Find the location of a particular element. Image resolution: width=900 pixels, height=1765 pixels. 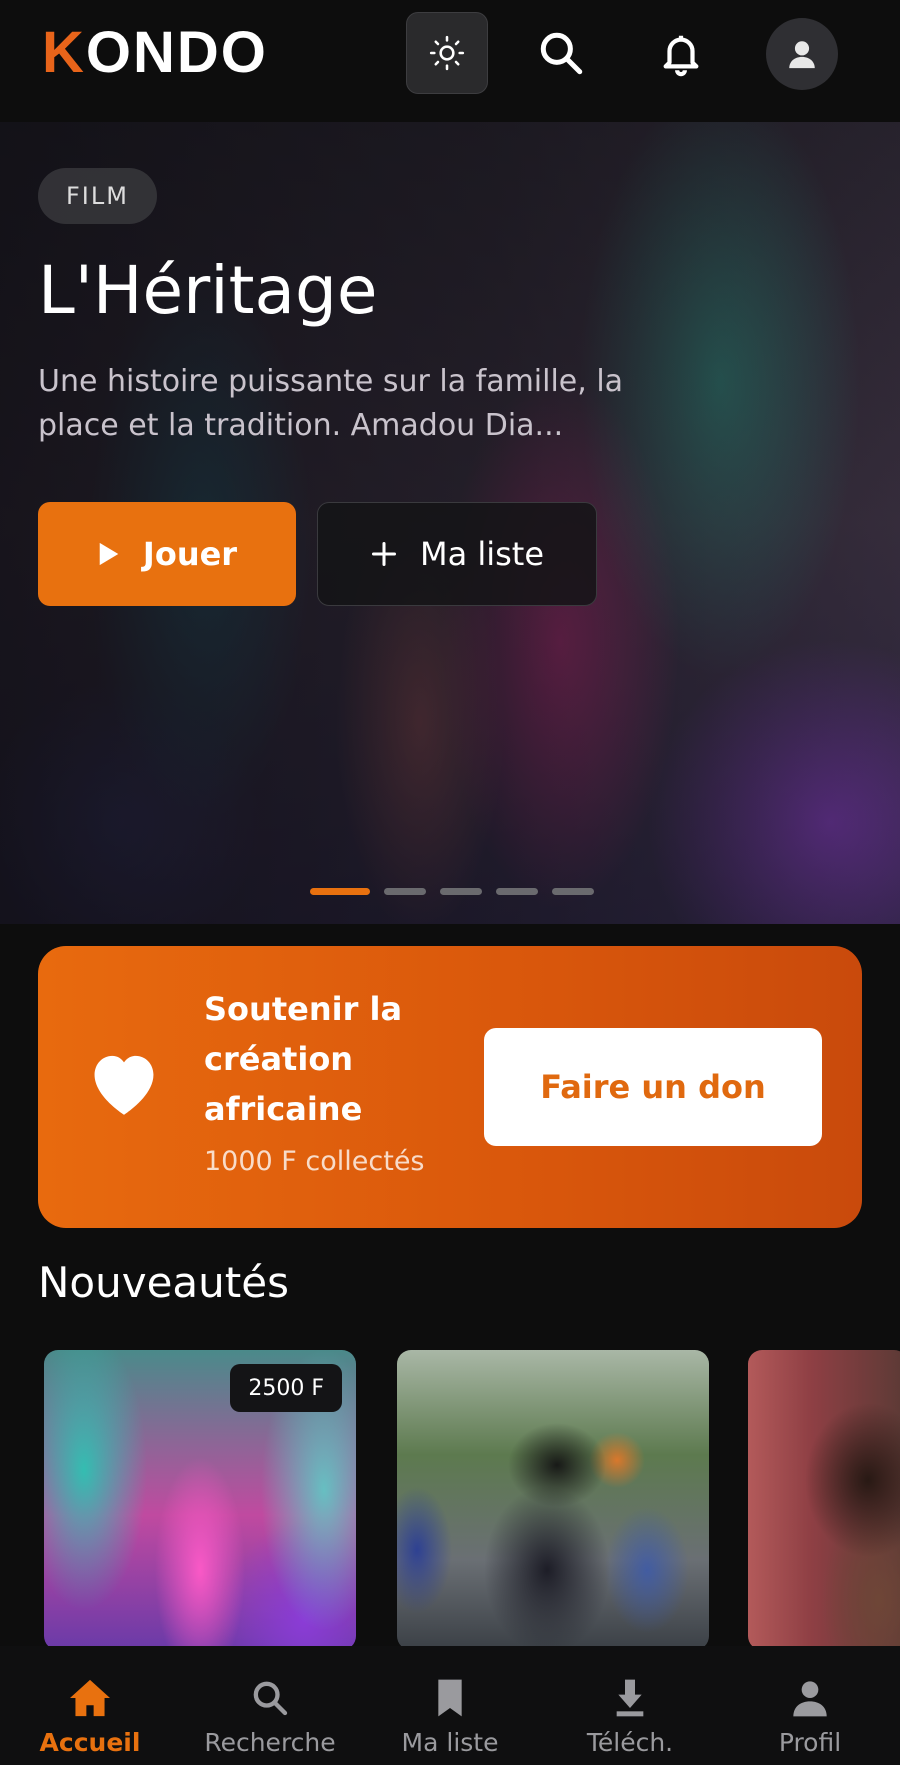

play-button: Jouer is located at coordinates (167, 554).